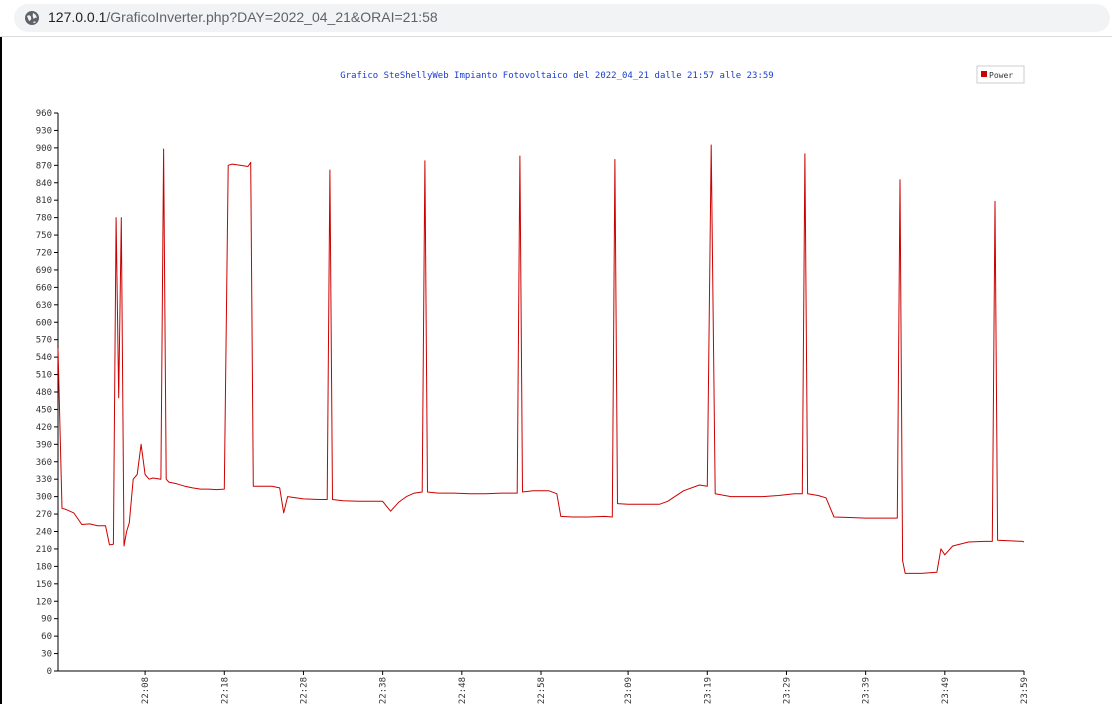  I want to click on x-tick-label: 22:58, so click(542, 690).